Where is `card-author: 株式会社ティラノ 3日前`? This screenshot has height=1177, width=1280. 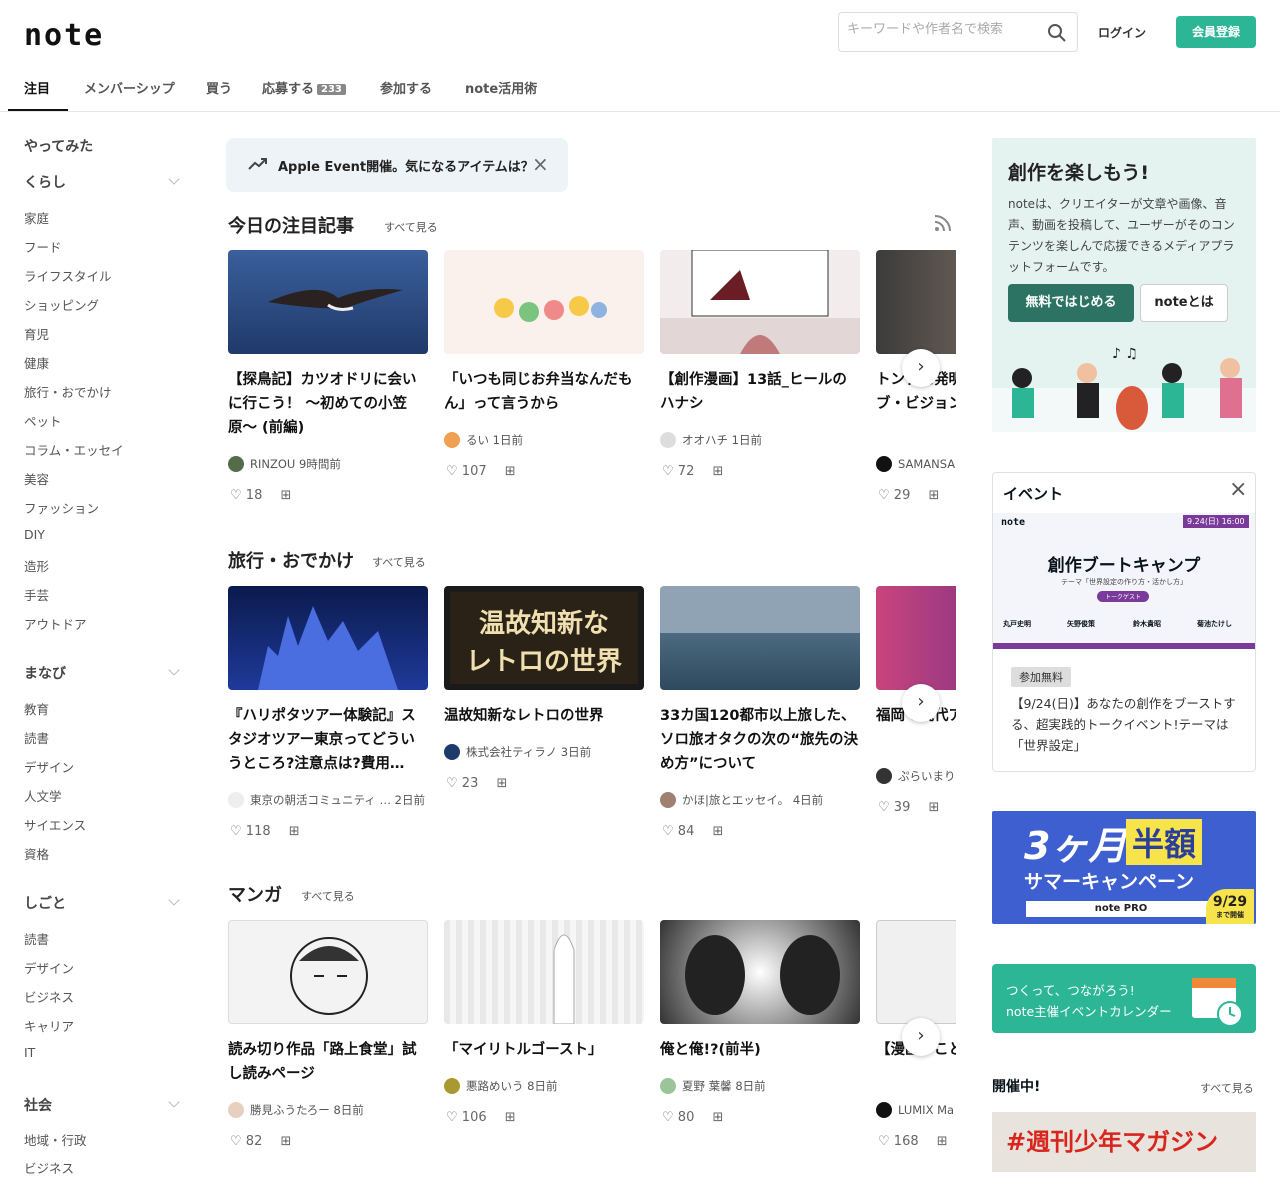
card-author: 株式会社ティラノ 3日前 is located at coordinates (517, 752).